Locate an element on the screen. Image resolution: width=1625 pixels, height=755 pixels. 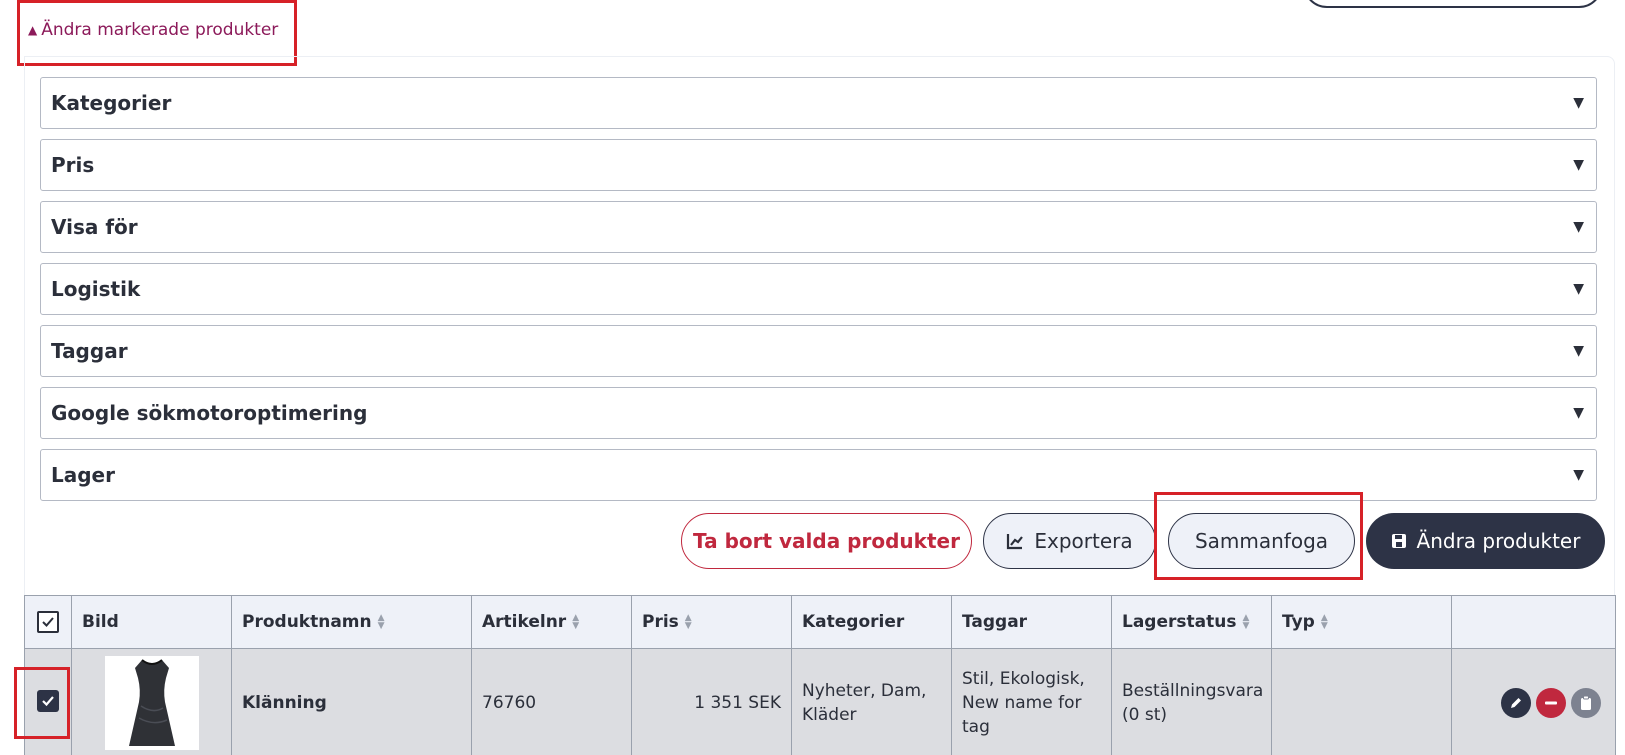
accordion-label: Lager is located at coordinates (83, 475).